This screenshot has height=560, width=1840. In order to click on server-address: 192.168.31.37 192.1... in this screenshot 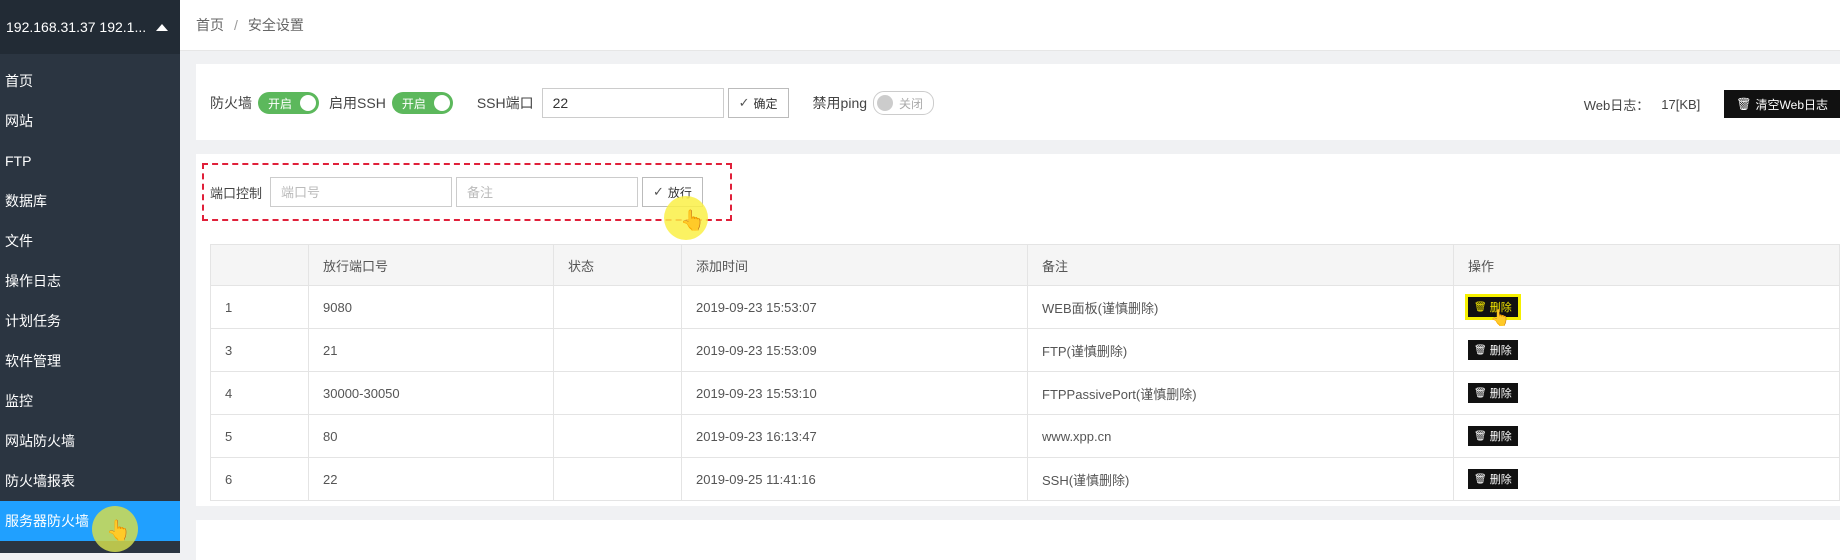, I will do `click(76, 27)`.